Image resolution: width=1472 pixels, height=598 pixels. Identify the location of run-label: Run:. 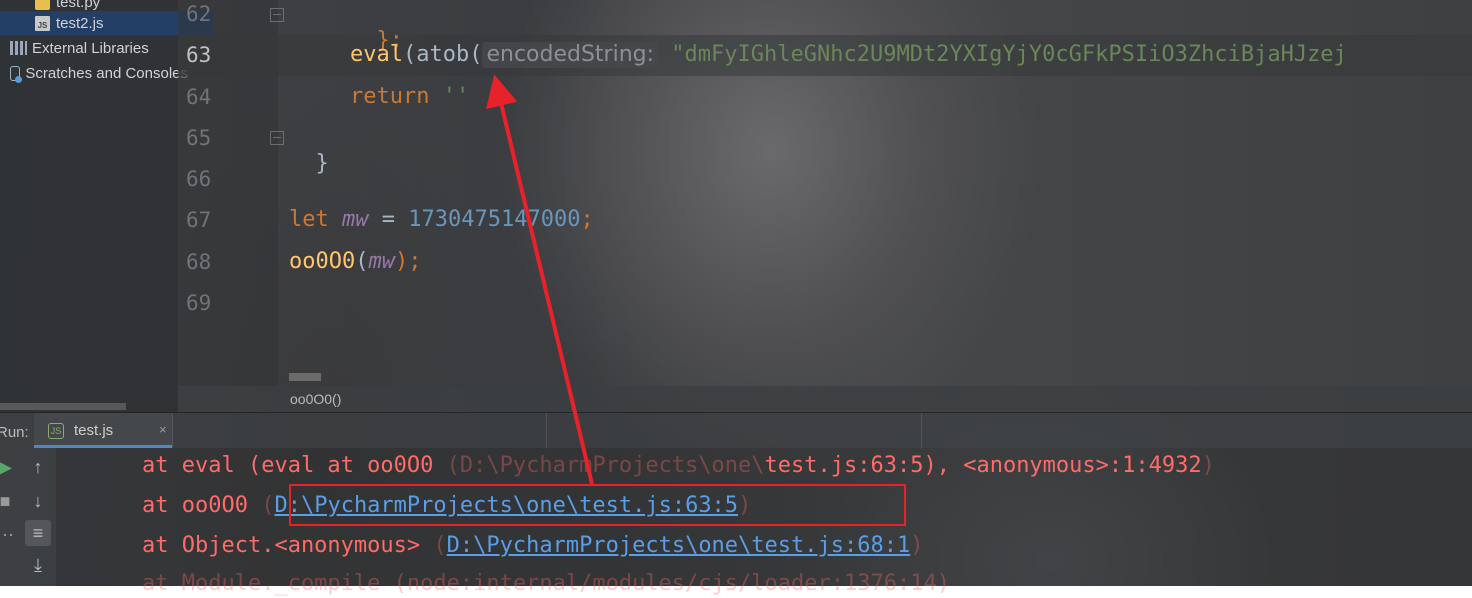
(14, 432).